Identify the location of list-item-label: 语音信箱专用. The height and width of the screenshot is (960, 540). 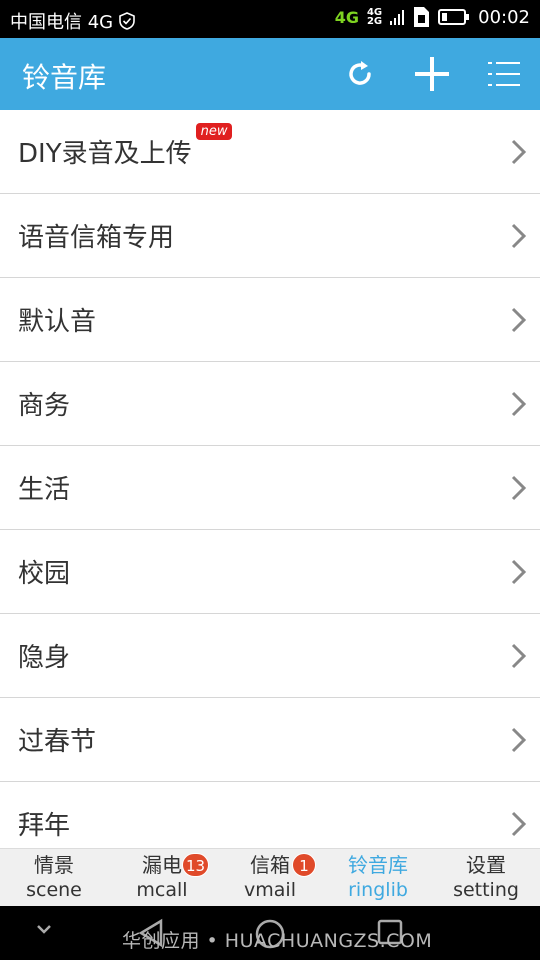
(96, 238).